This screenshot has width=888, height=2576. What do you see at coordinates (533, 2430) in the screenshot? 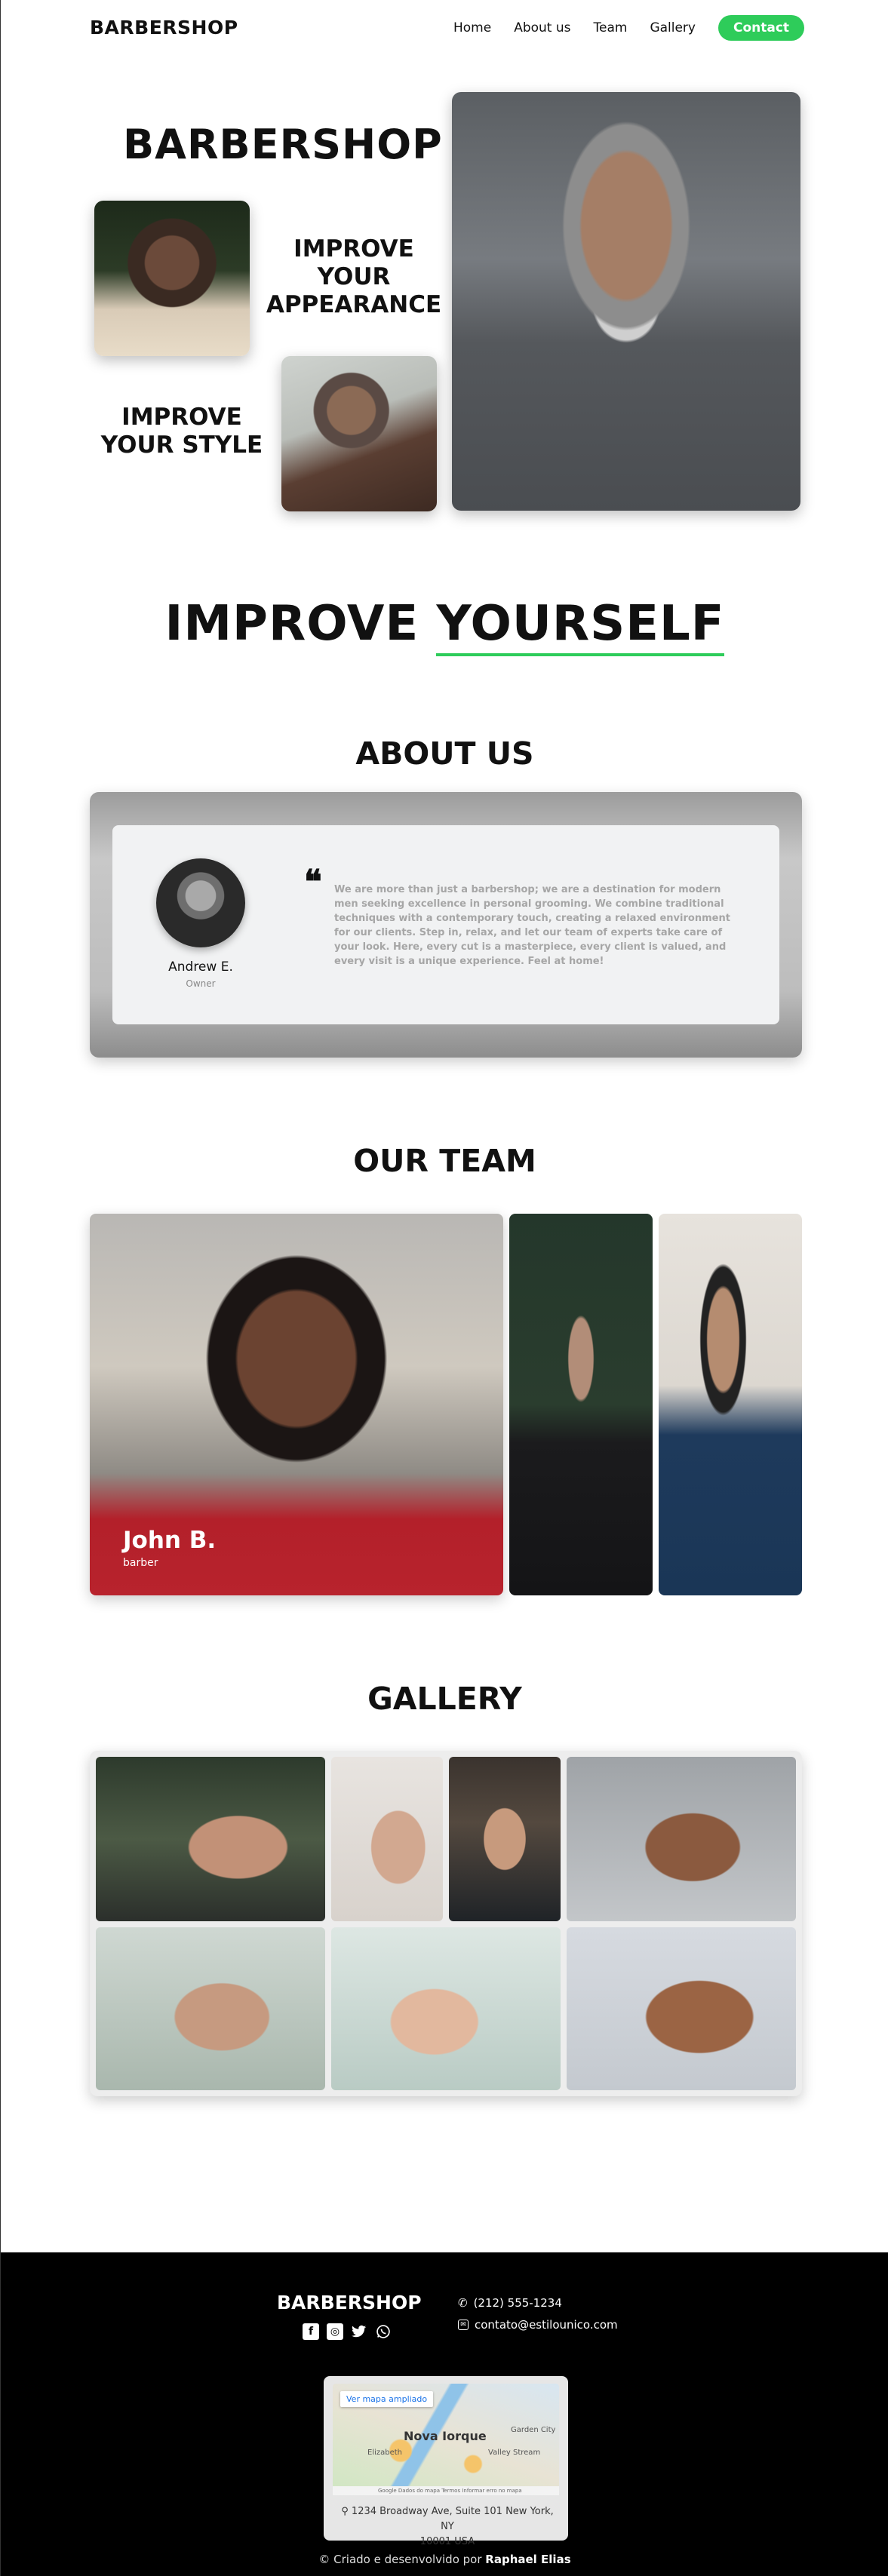
I see `map-label: Garden City` at bounding box center [533, 2430].